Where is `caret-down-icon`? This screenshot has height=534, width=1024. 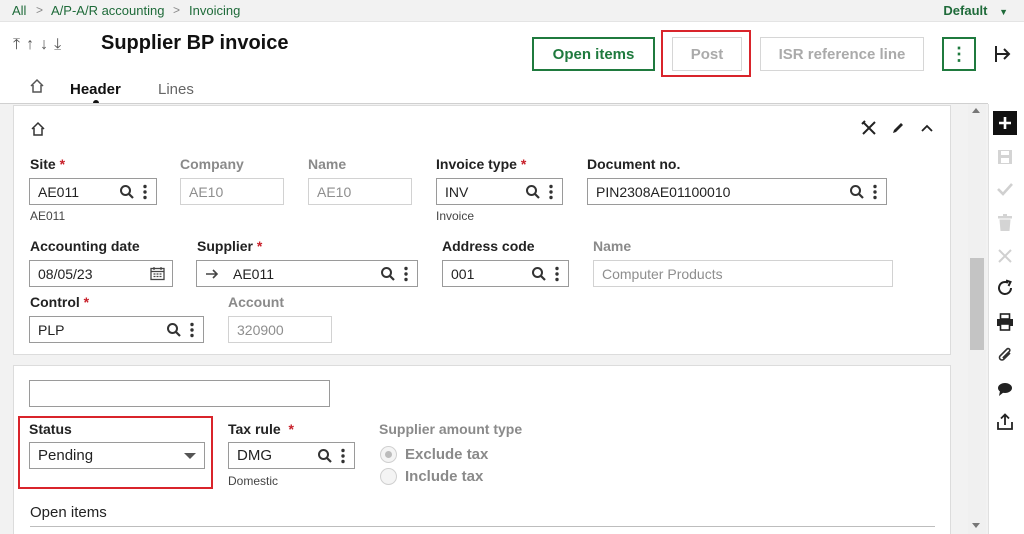 caret-down-icon is located at coordinates (190, 455).